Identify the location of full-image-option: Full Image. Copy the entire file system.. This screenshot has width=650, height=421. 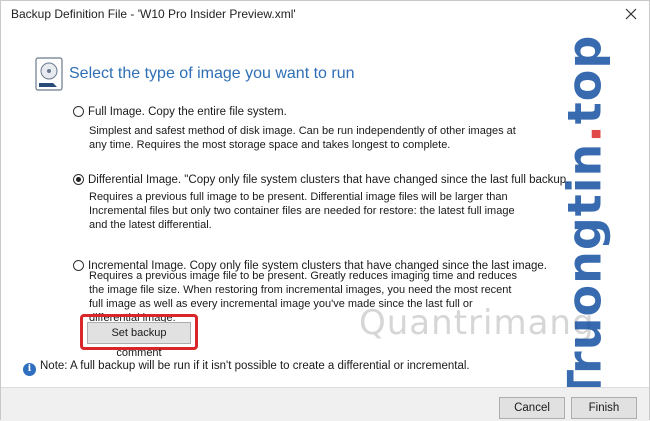
(180, 111).